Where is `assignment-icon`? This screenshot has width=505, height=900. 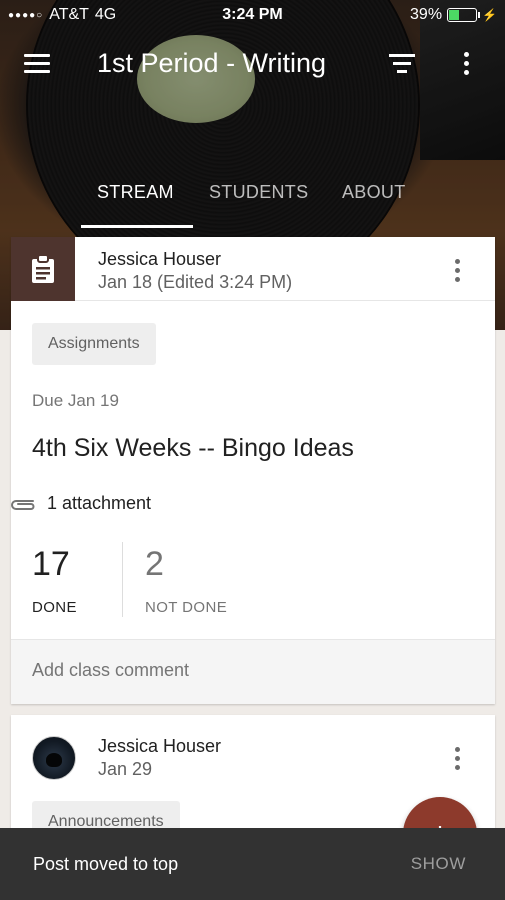
assignment-icon is located at coordinates (43, 269).